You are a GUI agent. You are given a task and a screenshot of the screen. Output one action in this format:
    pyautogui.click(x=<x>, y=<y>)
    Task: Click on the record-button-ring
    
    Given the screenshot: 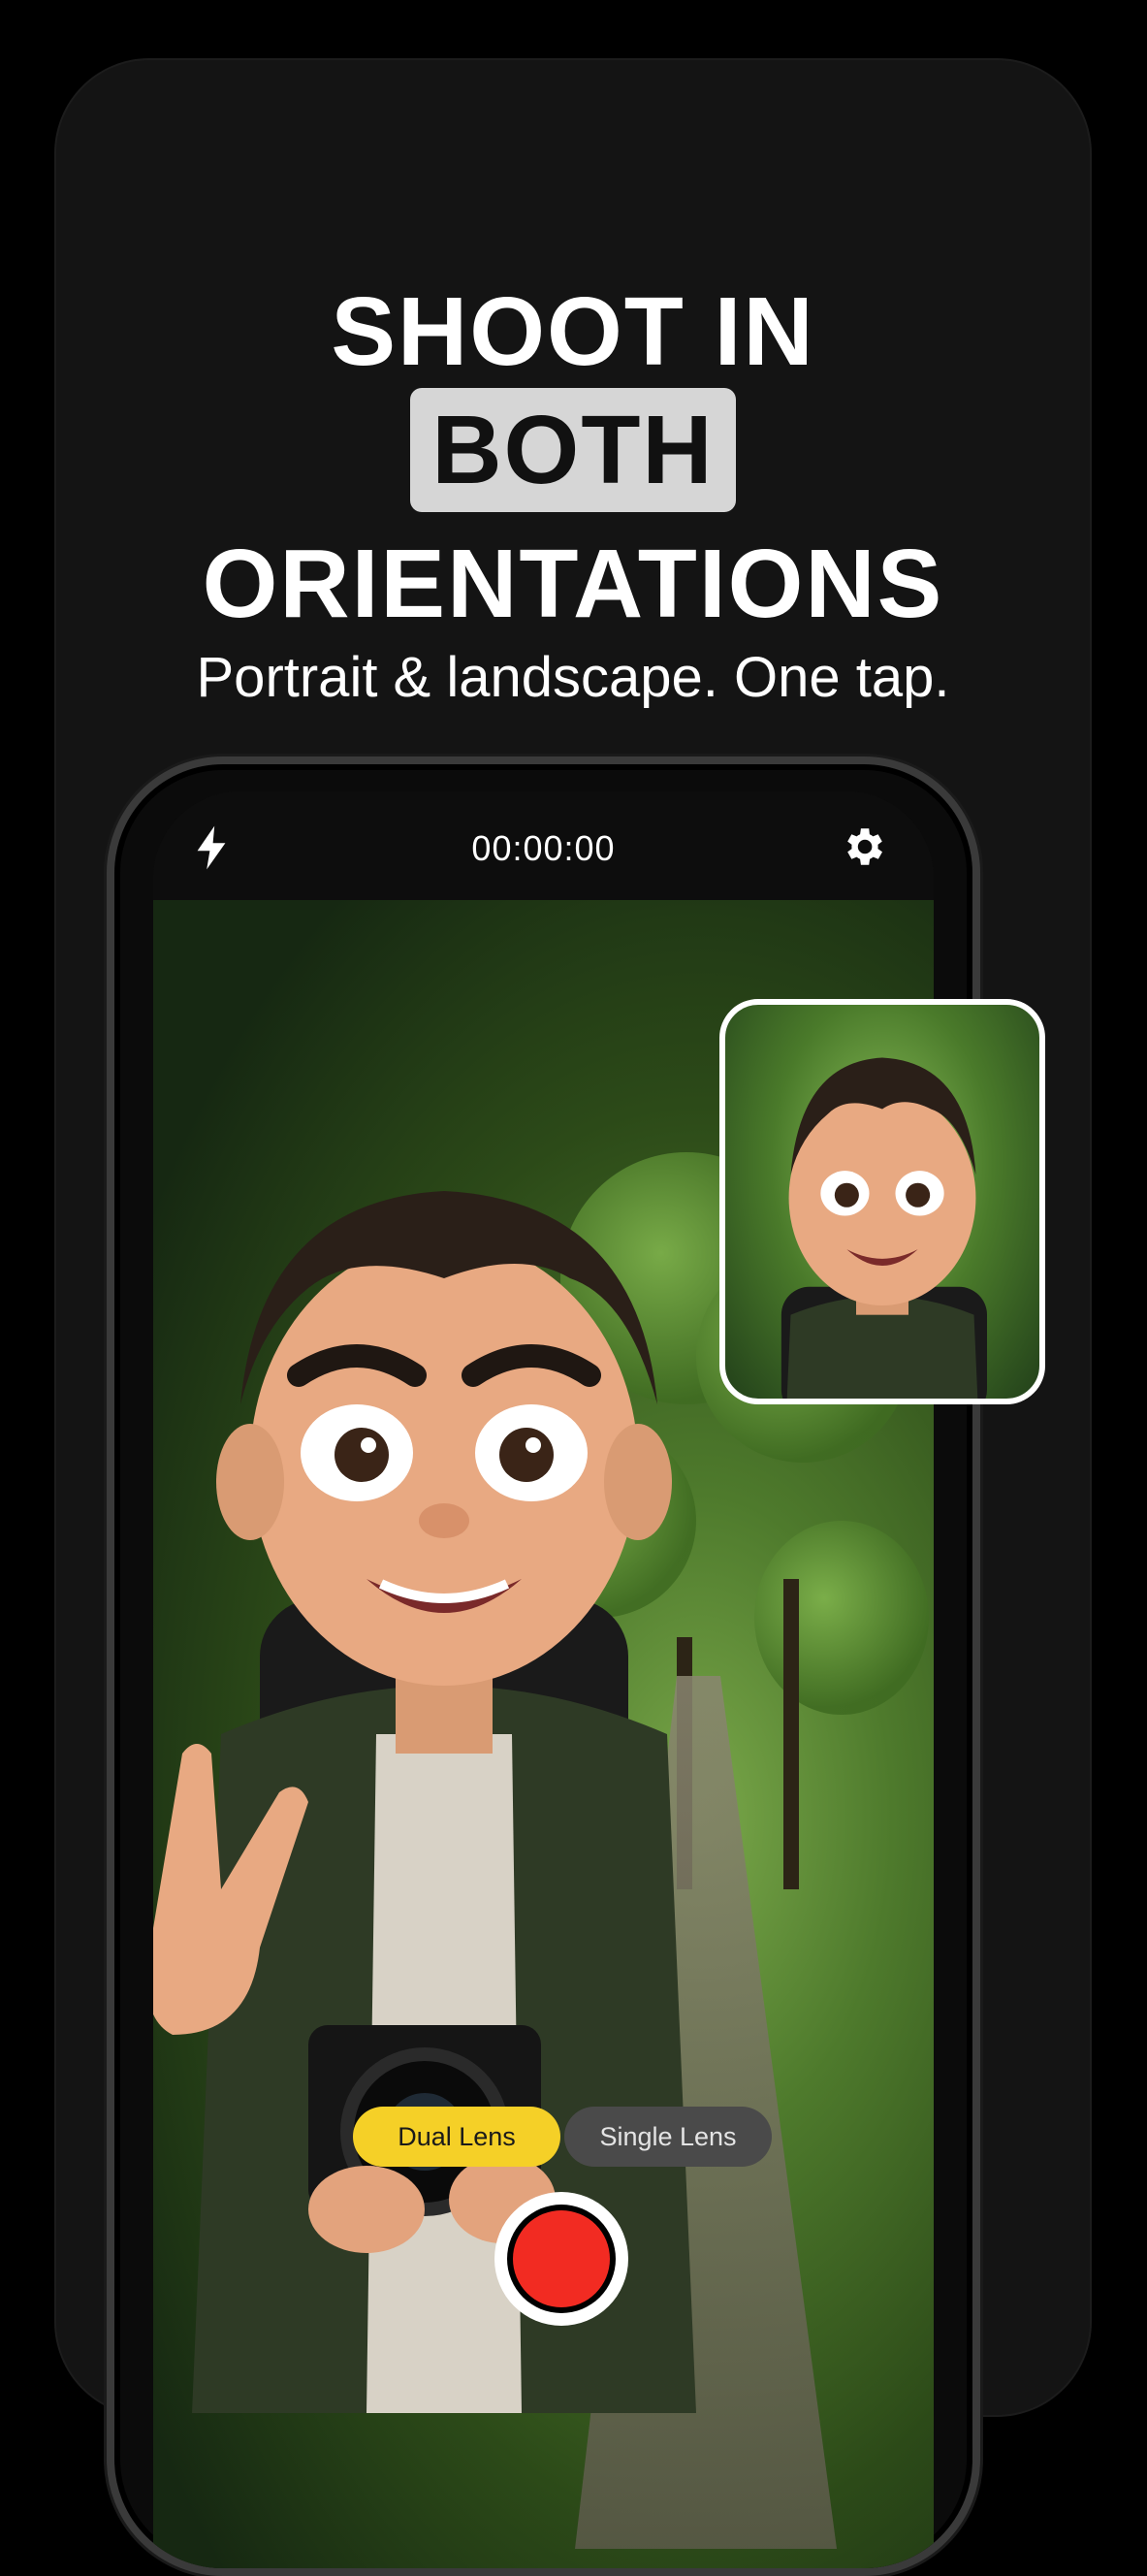 What is the action you would take?
    pyautogui.click(x=561, y=2259)
    